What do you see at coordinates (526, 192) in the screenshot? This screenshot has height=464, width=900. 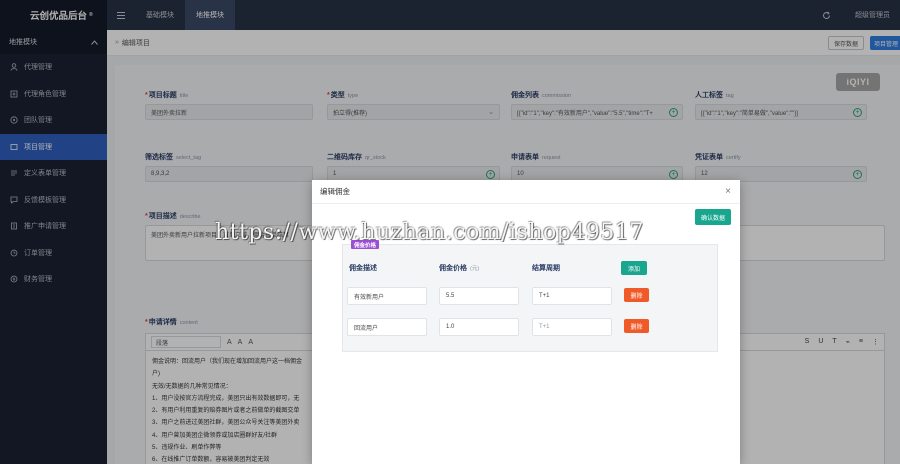 I see `modal-title: 编辑佣金` at bounding box center [526, 192].